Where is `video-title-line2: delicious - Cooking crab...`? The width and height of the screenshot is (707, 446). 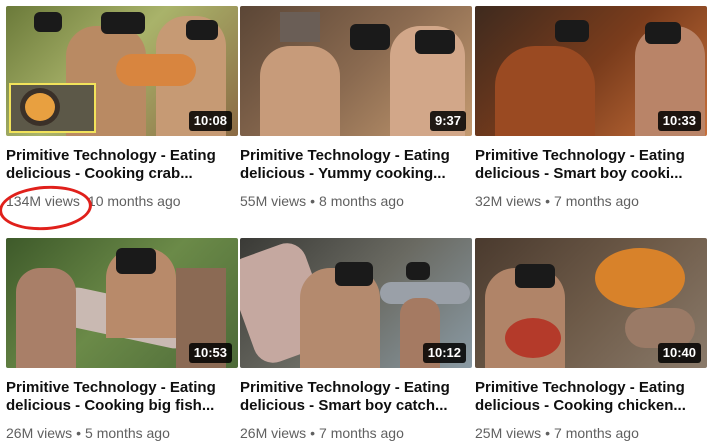 video-title-line2: delicious - Cooking crab... is located at coordinates (122, 174).